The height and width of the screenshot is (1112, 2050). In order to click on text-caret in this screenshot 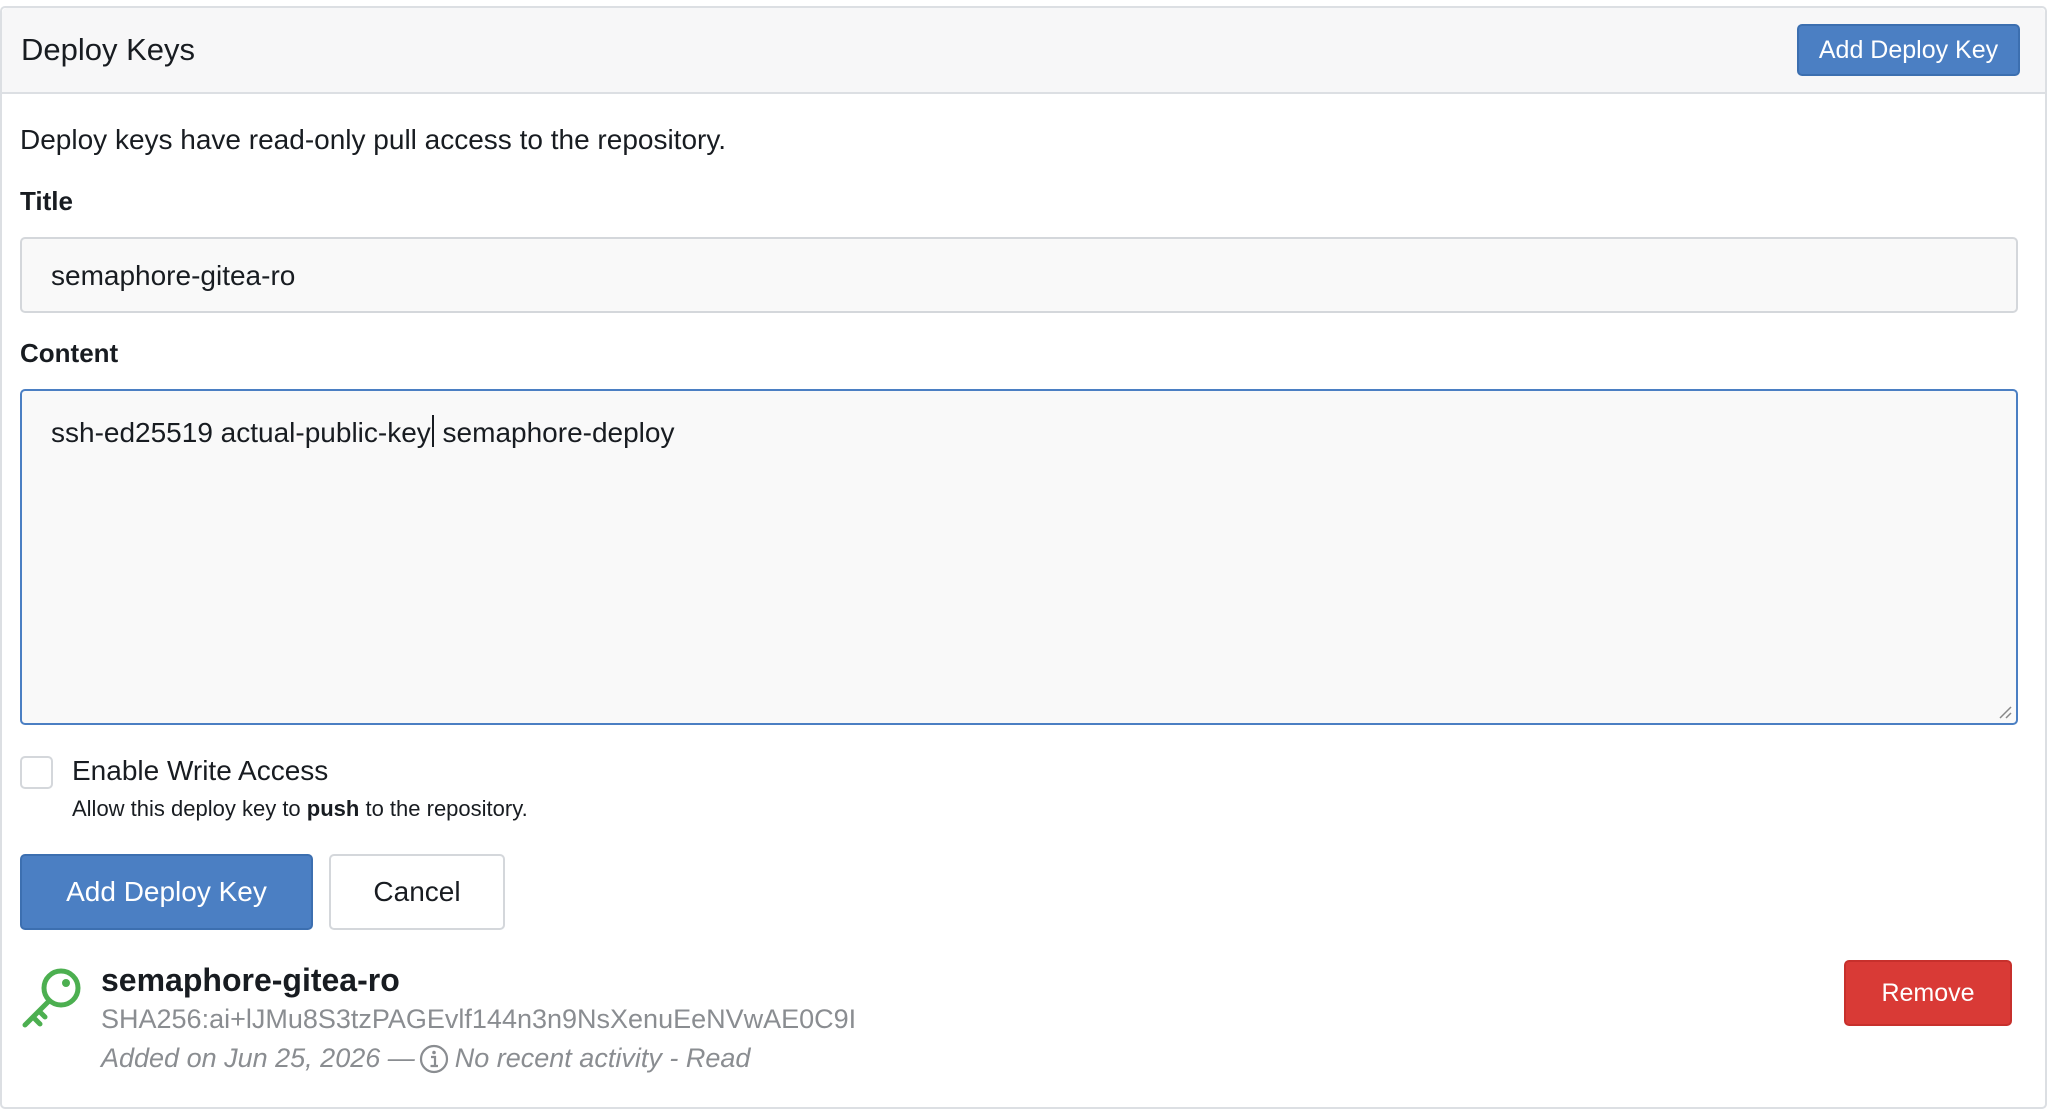, I will do `click(432, 431)`.